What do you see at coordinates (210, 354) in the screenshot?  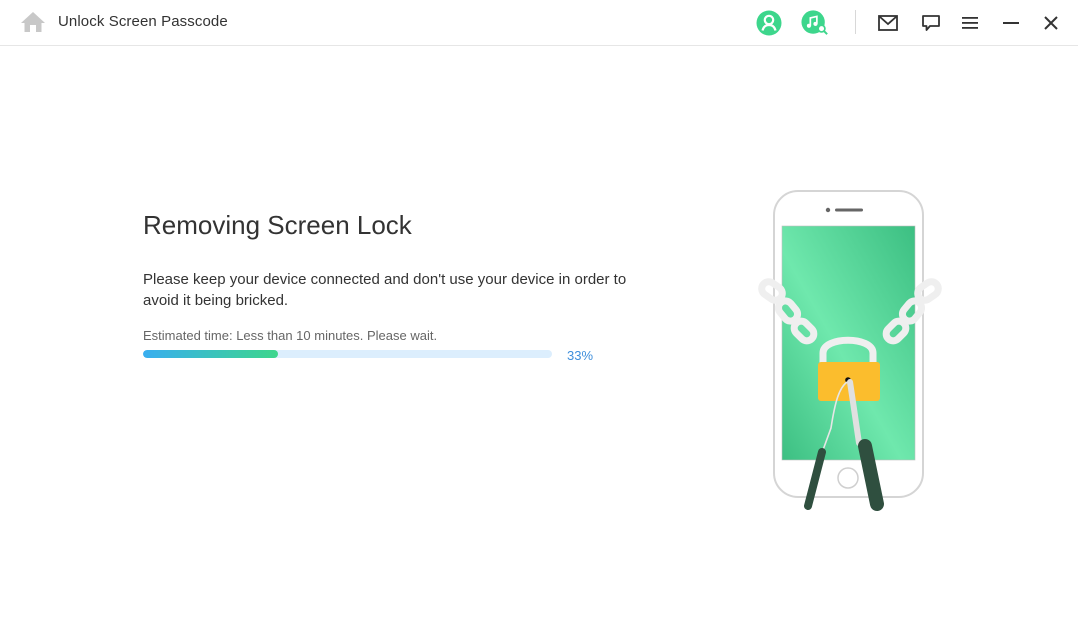 I see `progress-bar-fill` at bounding box center [210, 354].